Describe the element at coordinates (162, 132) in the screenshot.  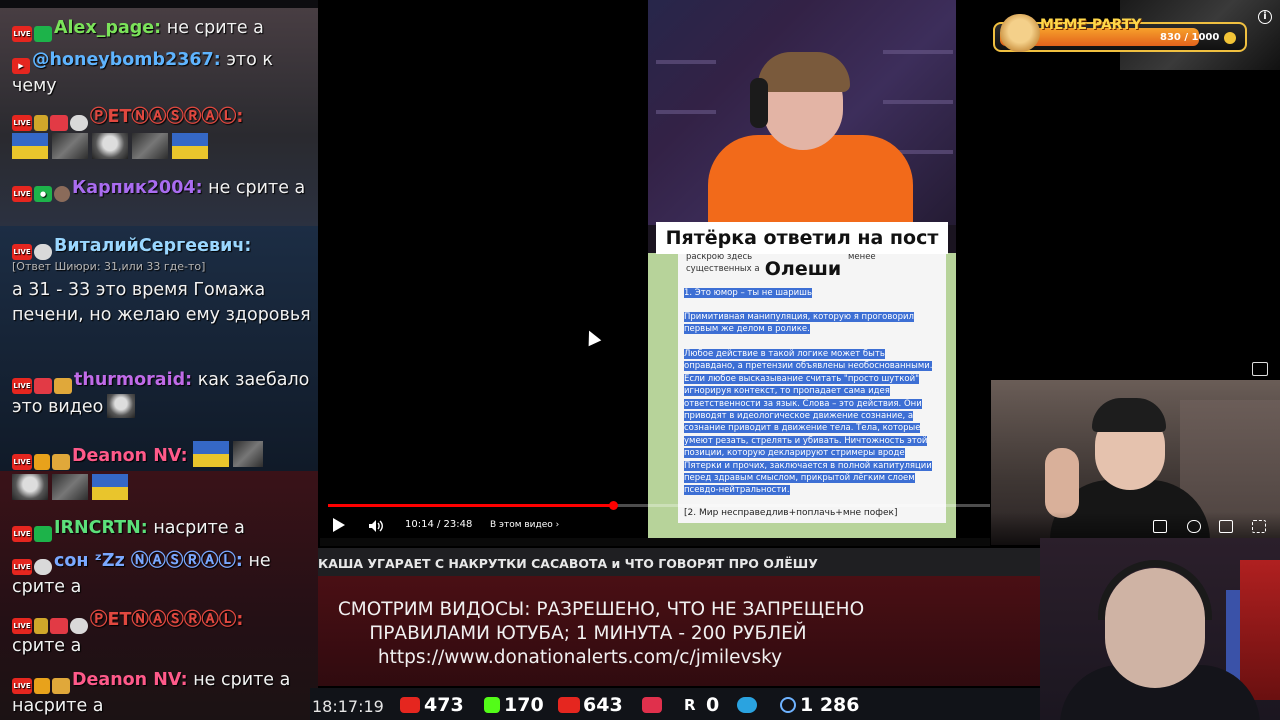
I see `chat-message: LIVE ⓅETⓃⒶⓈⓇⒶⓁ:` at that location.